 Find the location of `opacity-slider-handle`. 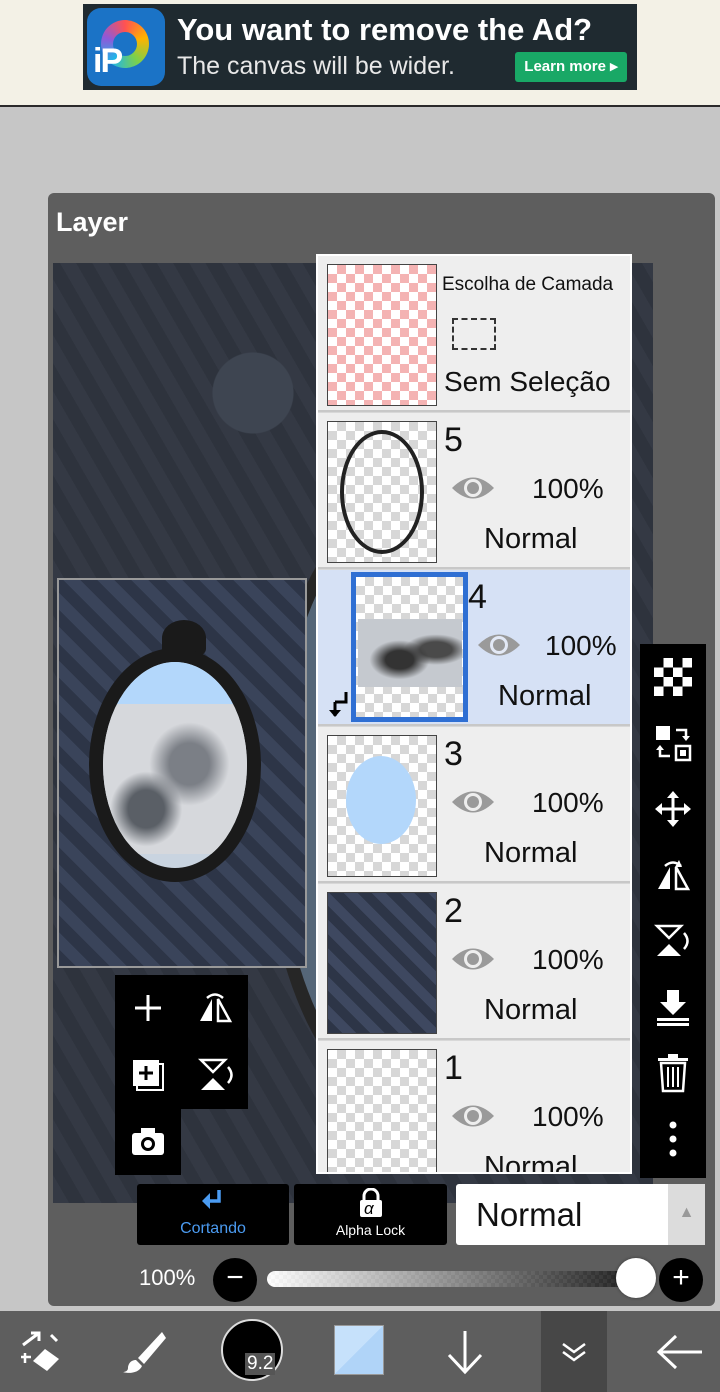

opacity-slider-handle is located at coordinates (636, 1278).